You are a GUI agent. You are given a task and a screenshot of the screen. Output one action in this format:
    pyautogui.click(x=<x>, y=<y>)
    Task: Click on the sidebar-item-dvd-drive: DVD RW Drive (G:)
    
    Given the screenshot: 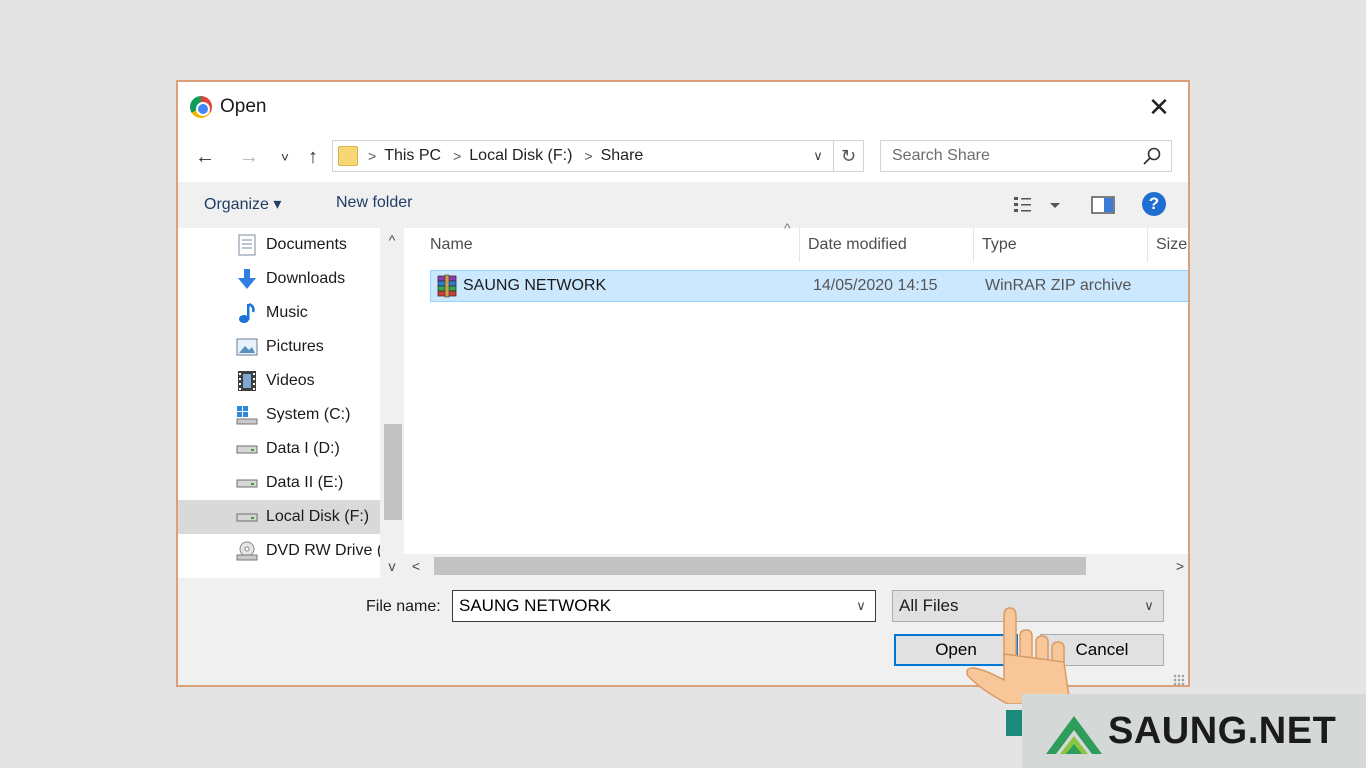 What is the action you would take?
    pyautogui.click(x=279, y=551)
    